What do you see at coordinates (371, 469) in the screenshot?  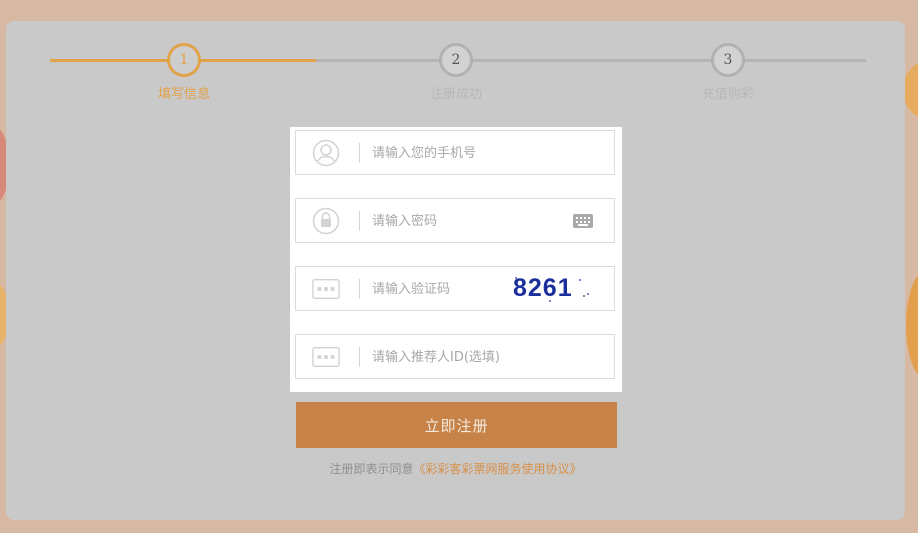 I see `agreement-prefix: 注册即表示同意` at bounding box center [371, 469].